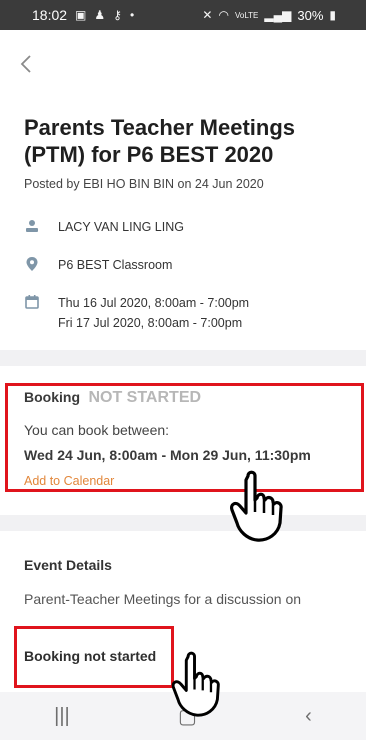 The height and width of the screenshot is (740, 366). I want to click on recent-apps-icon: |||, so click(62, 716).